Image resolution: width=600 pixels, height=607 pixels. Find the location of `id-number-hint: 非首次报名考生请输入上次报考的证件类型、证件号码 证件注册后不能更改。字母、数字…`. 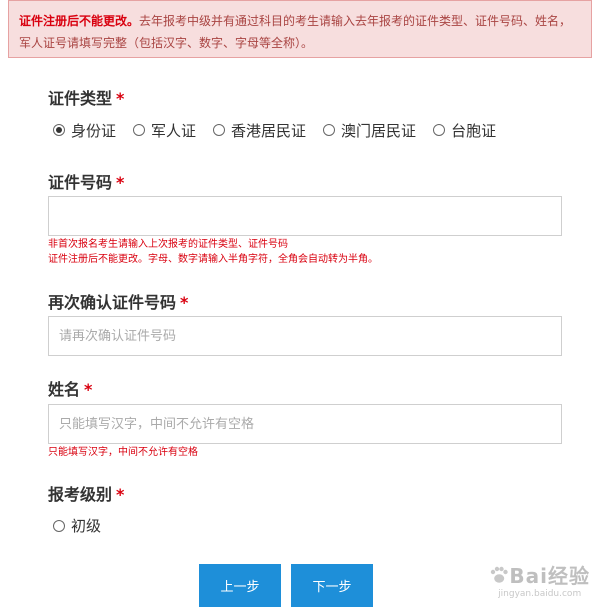

id-number-hint: 非首次报名考生请输入上次报考的证件类型、证件号码 证件注册后不能更改。字母、数字… is located at coordinates (213, 252).